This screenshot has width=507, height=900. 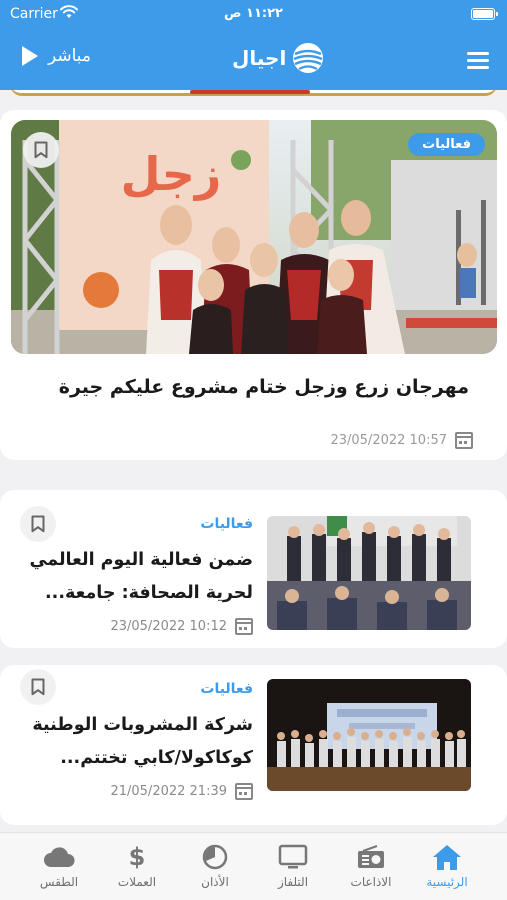 What do you see at coordinates (308, 58) in the screenshot?
I see `globe-icon` at bounding box center [308, 58].